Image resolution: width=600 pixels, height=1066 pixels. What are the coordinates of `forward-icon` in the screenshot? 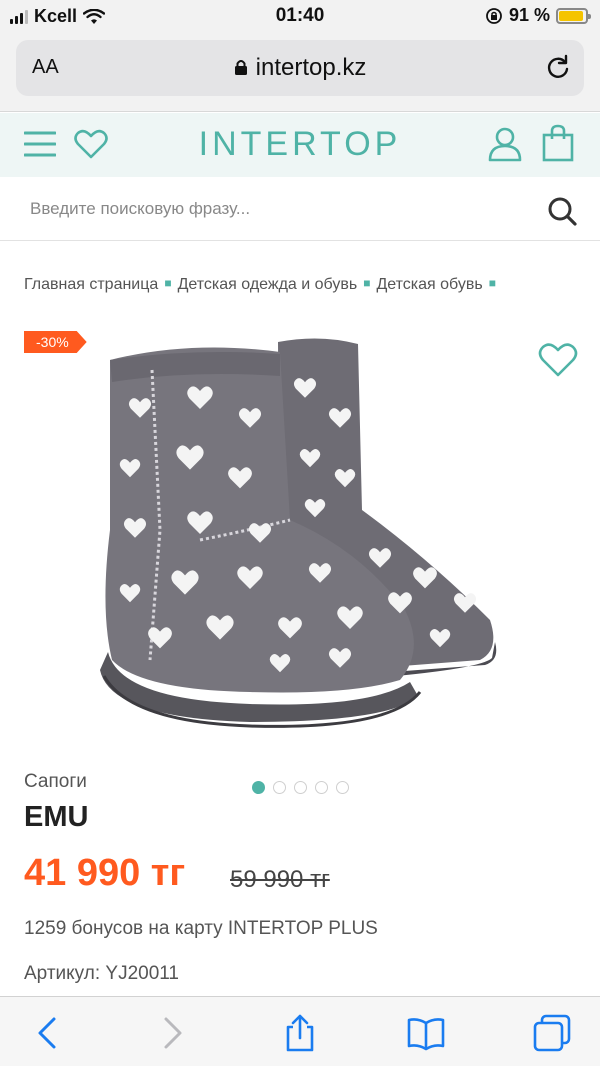 It's located at (172, 1033).